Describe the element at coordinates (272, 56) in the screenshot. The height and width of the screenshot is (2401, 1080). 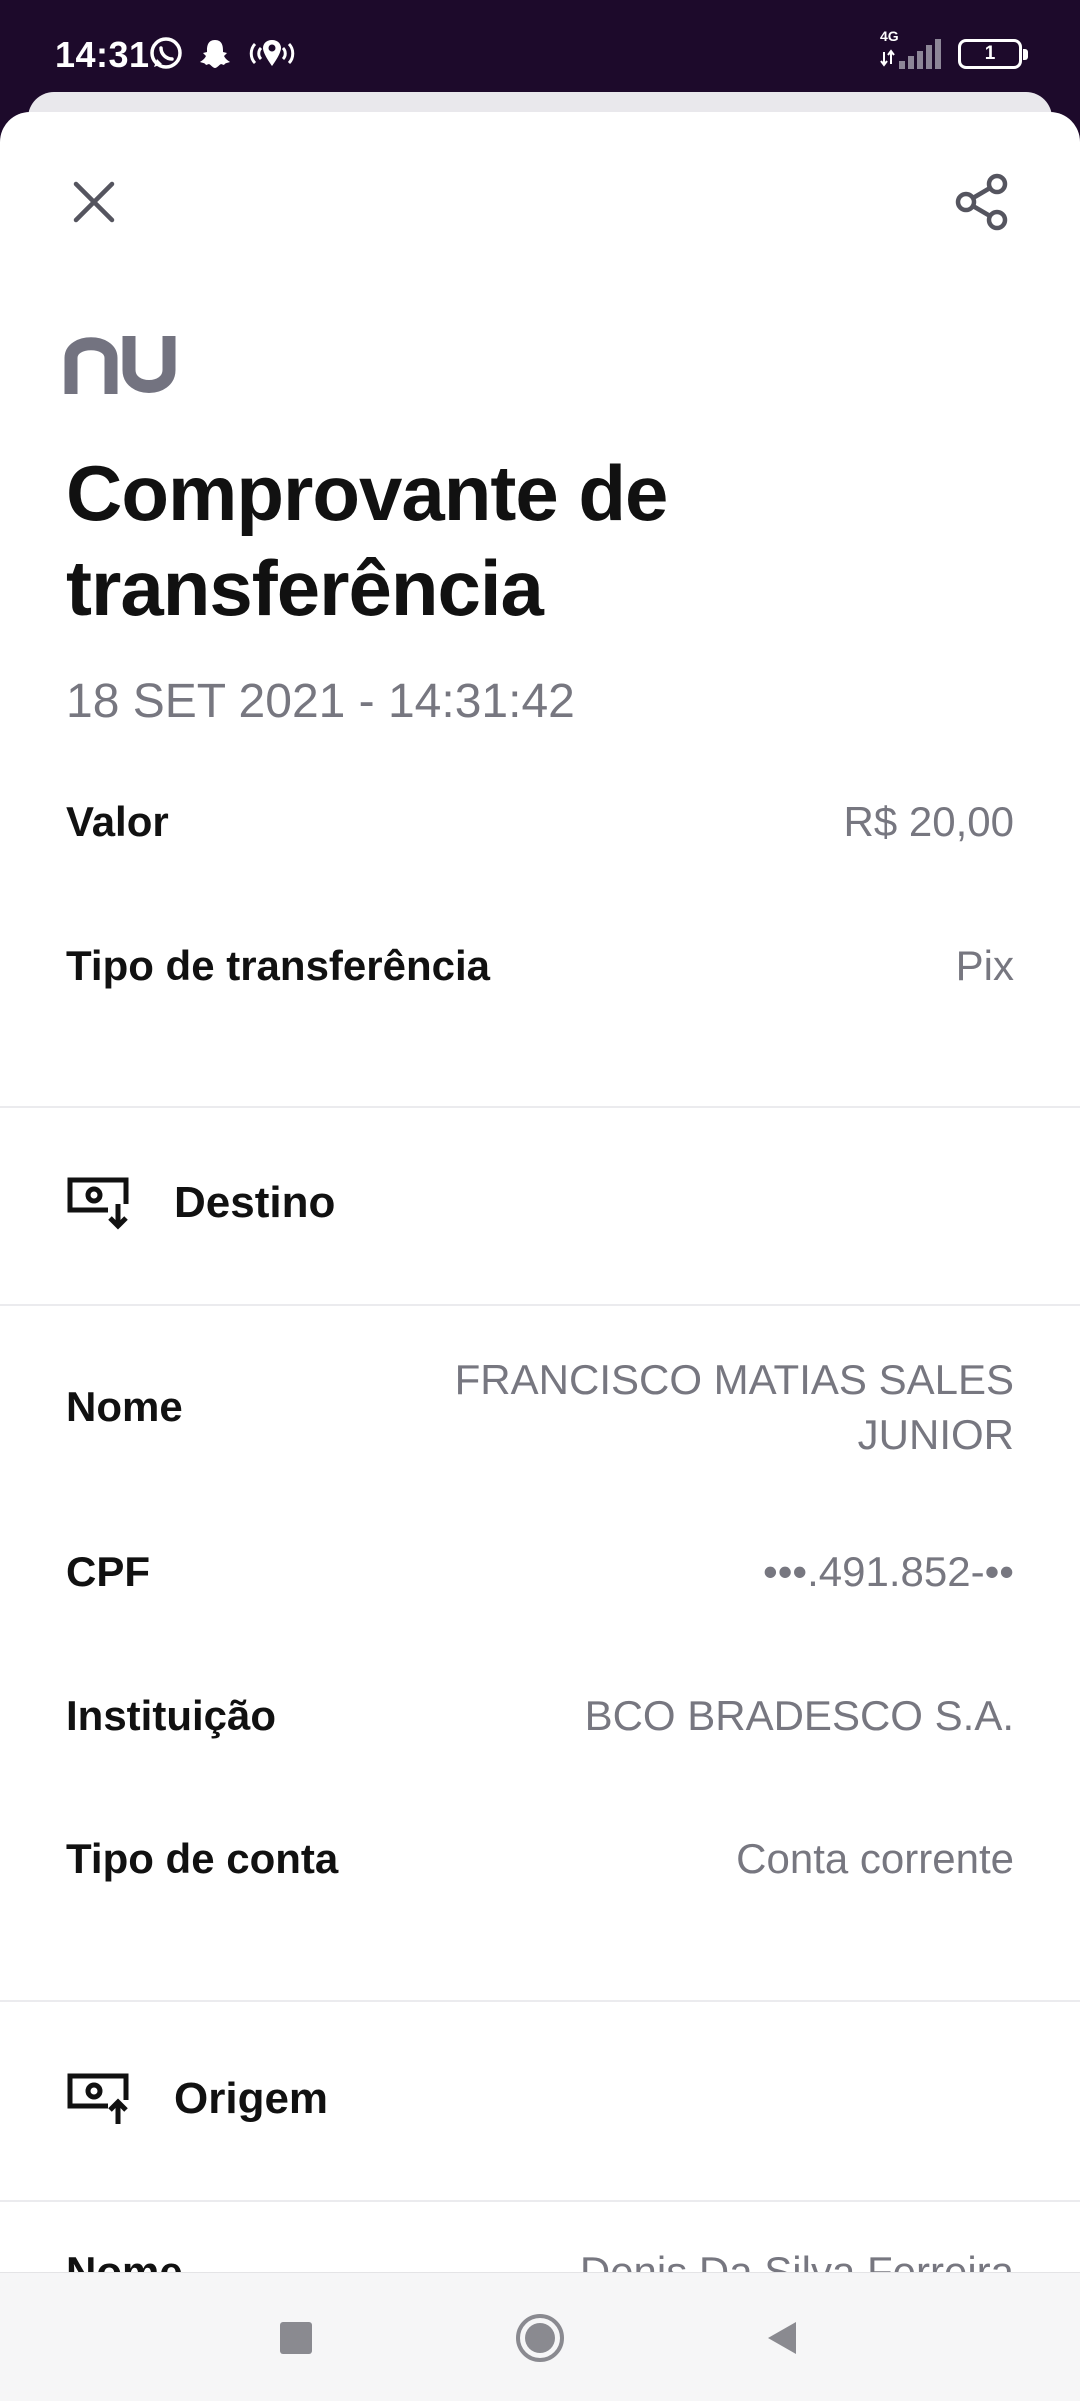
I see `location-broadcast-icon` at that location.